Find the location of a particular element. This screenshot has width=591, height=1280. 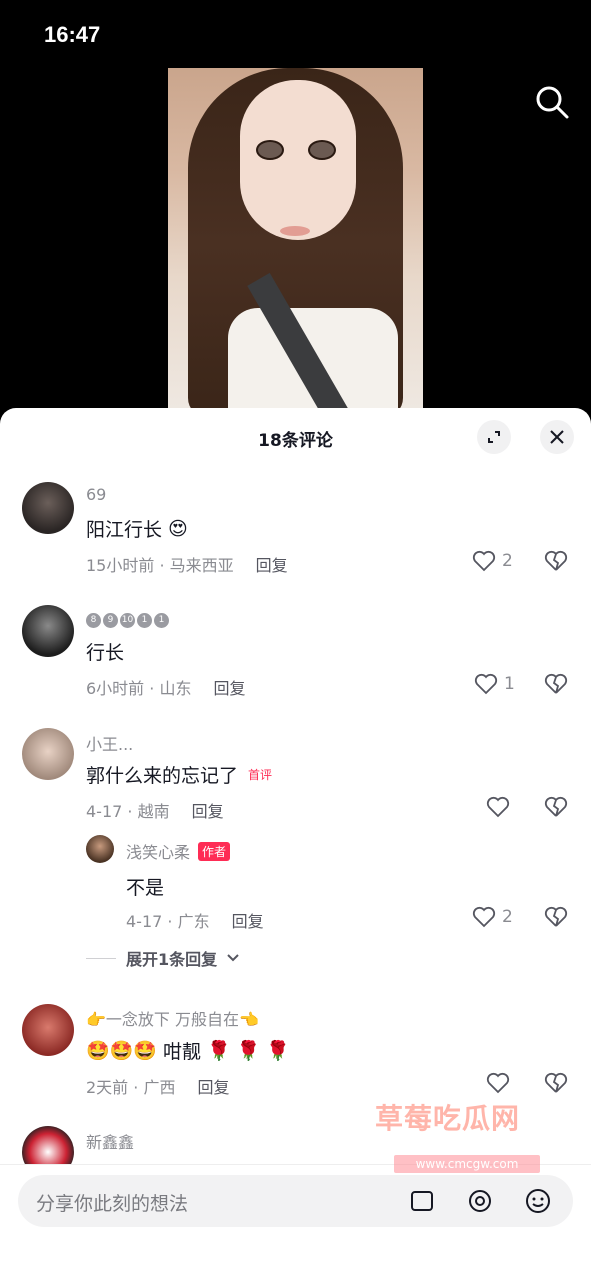

comment-text-body: 咁靓 is located at coordinates (181, 1052).